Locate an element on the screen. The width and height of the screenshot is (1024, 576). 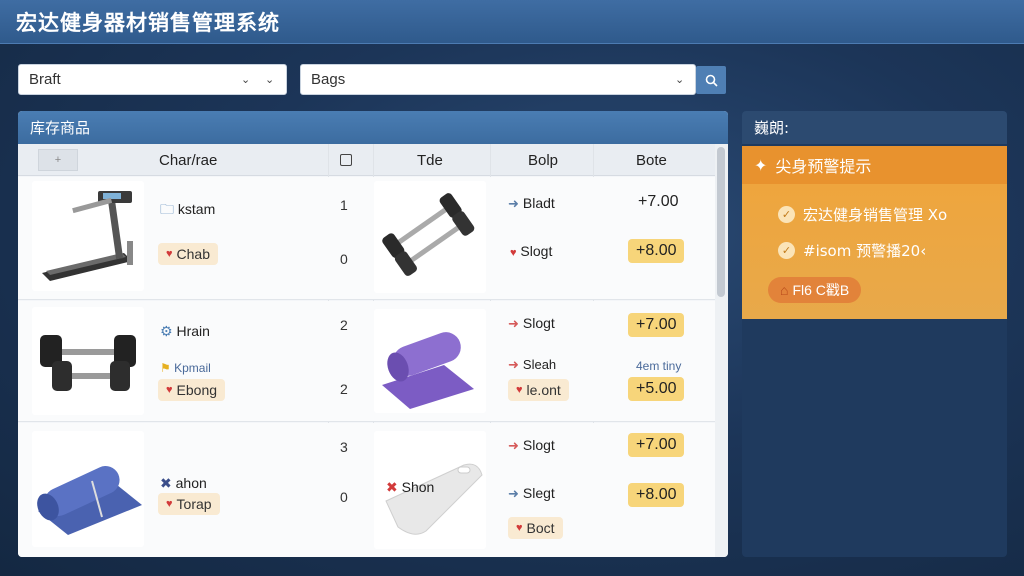
alert-action-button: ⌂ Fl6 C戳B is located at coordinates (815, 290).